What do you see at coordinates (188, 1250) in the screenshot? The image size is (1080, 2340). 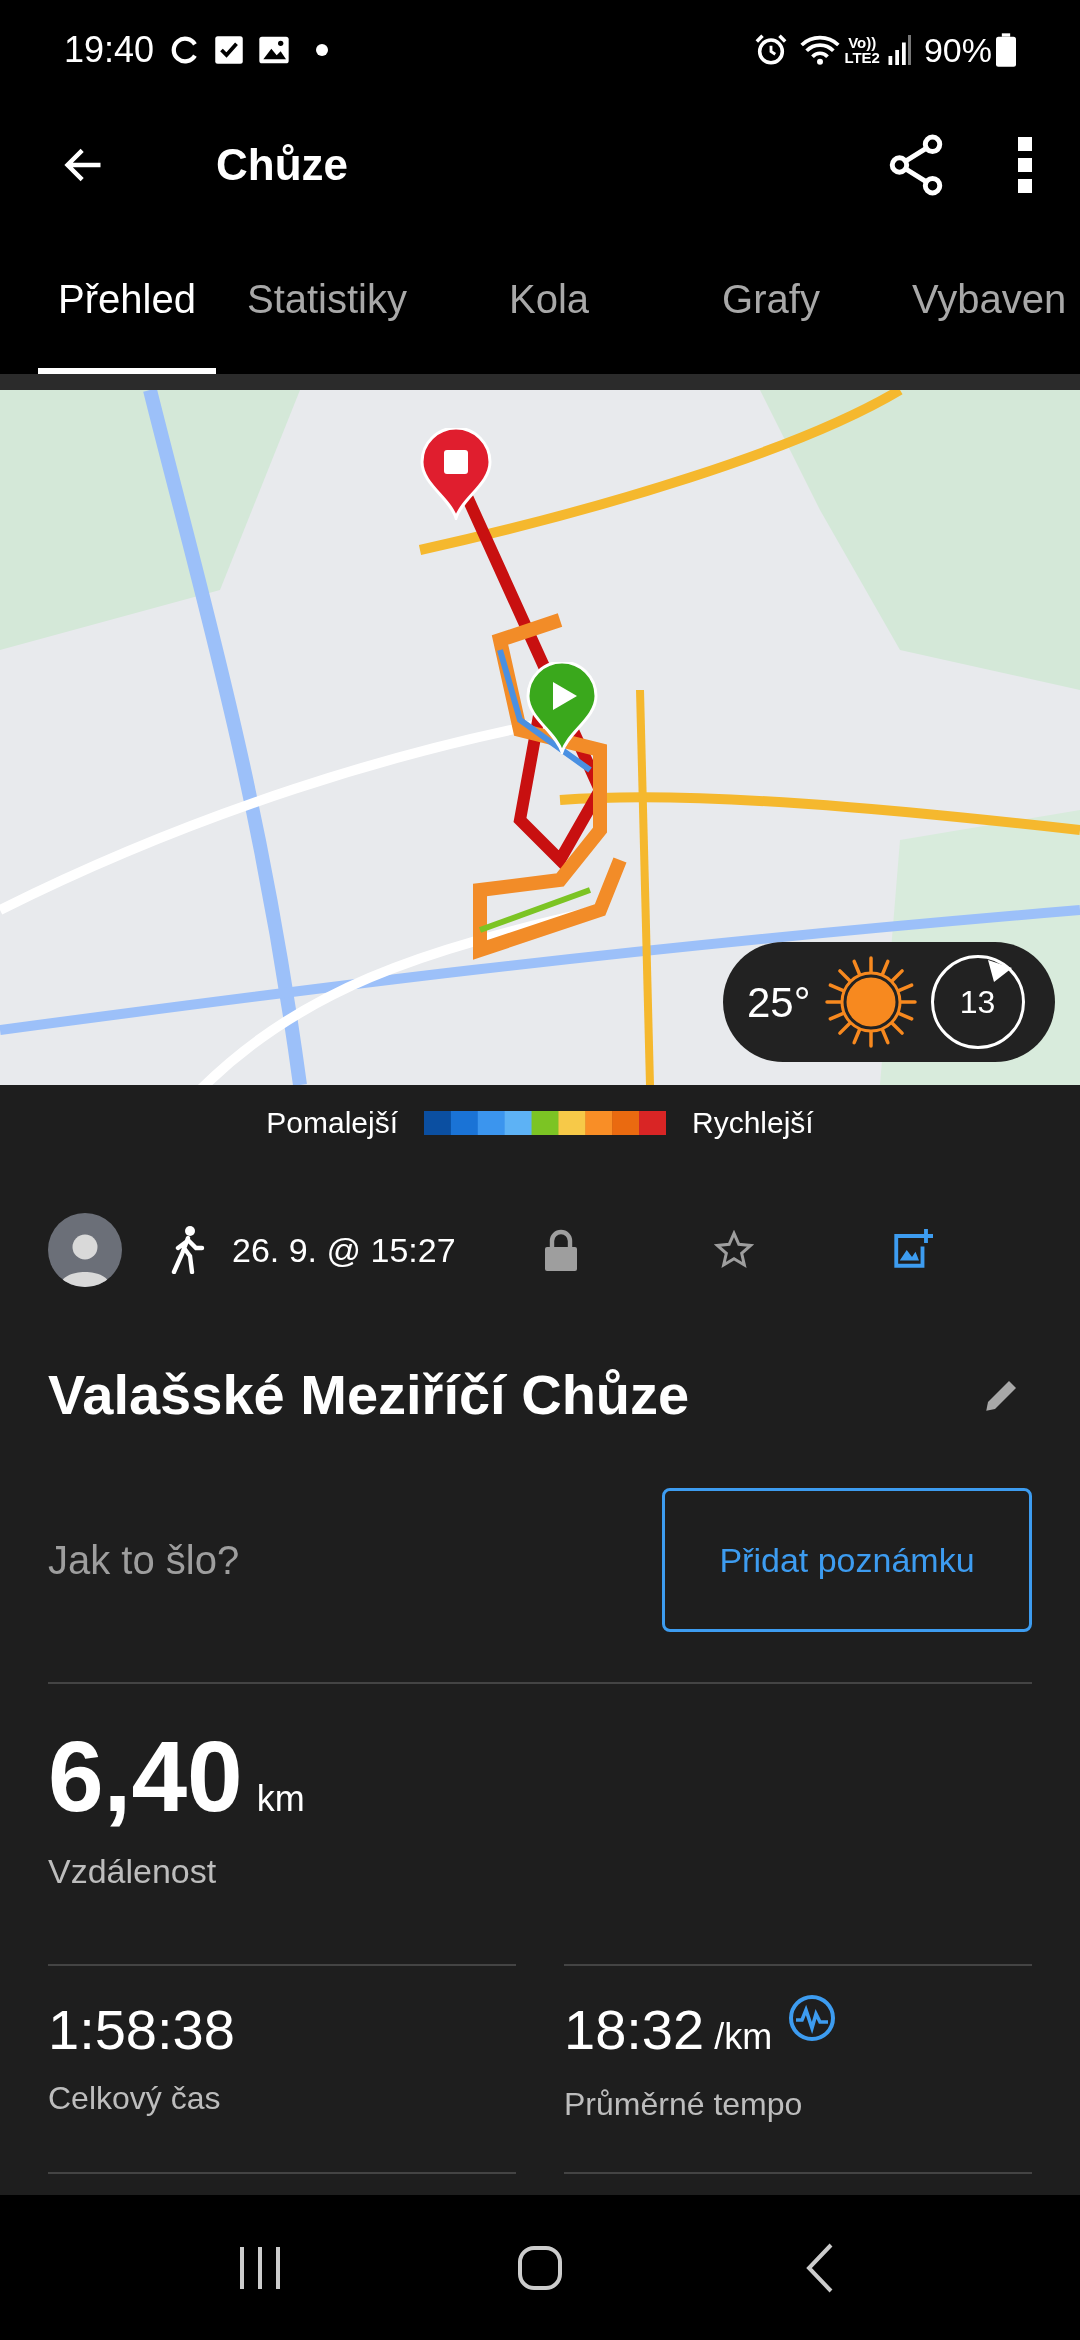 I see `walking-icon` at bounding box center [188, 1250].